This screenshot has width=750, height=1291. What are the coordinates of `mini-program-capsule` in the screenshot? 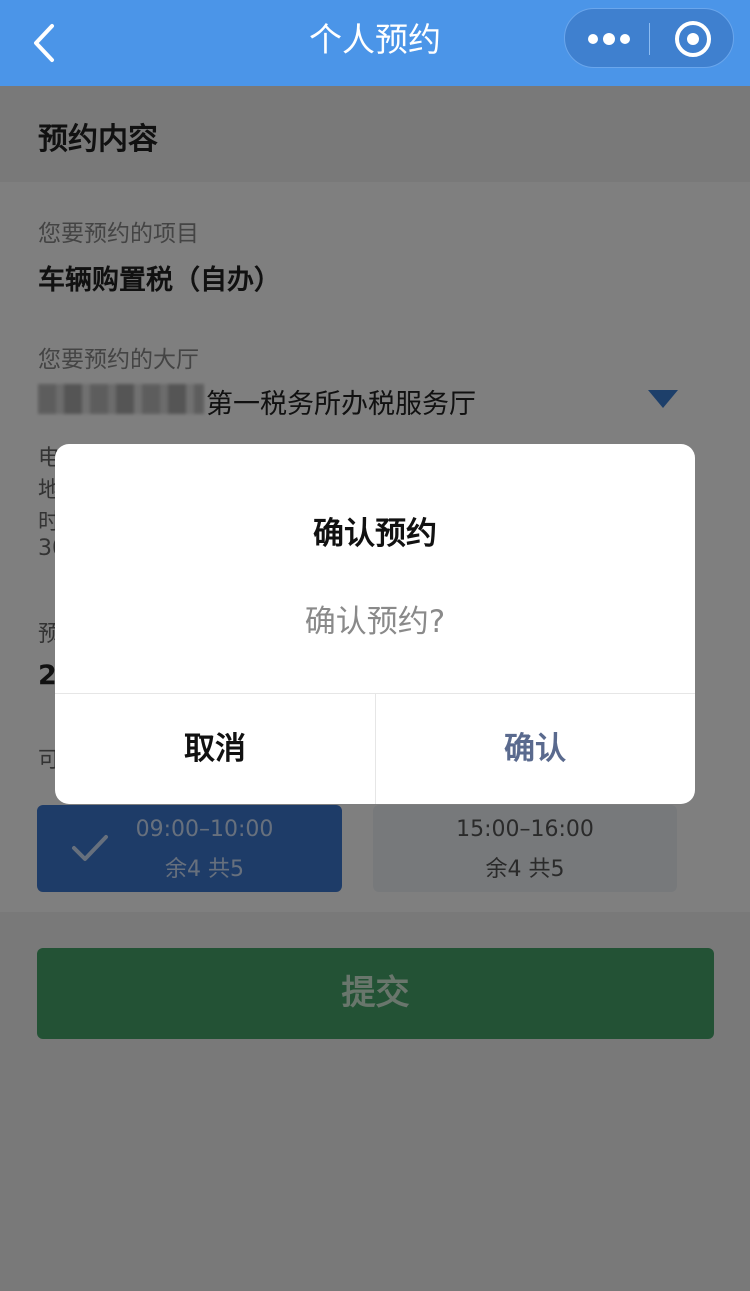 It's located at (649, 38).